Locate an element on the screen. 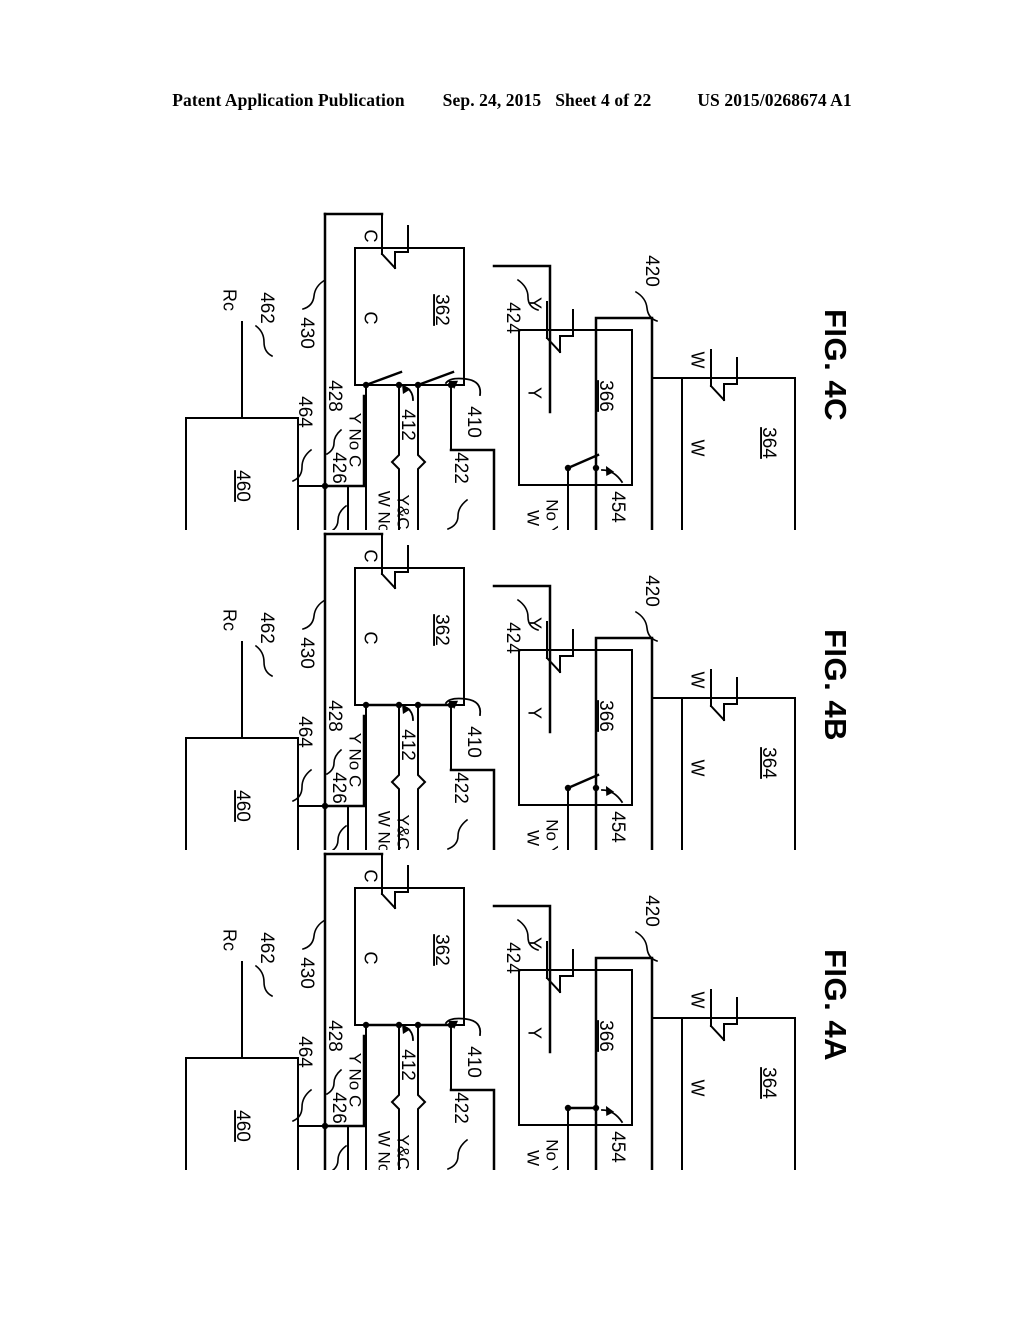 The width and height of the screenshot is (1024, 1320). figure-4c-caption: FIG. 4C is located at coordinates (835, 365).